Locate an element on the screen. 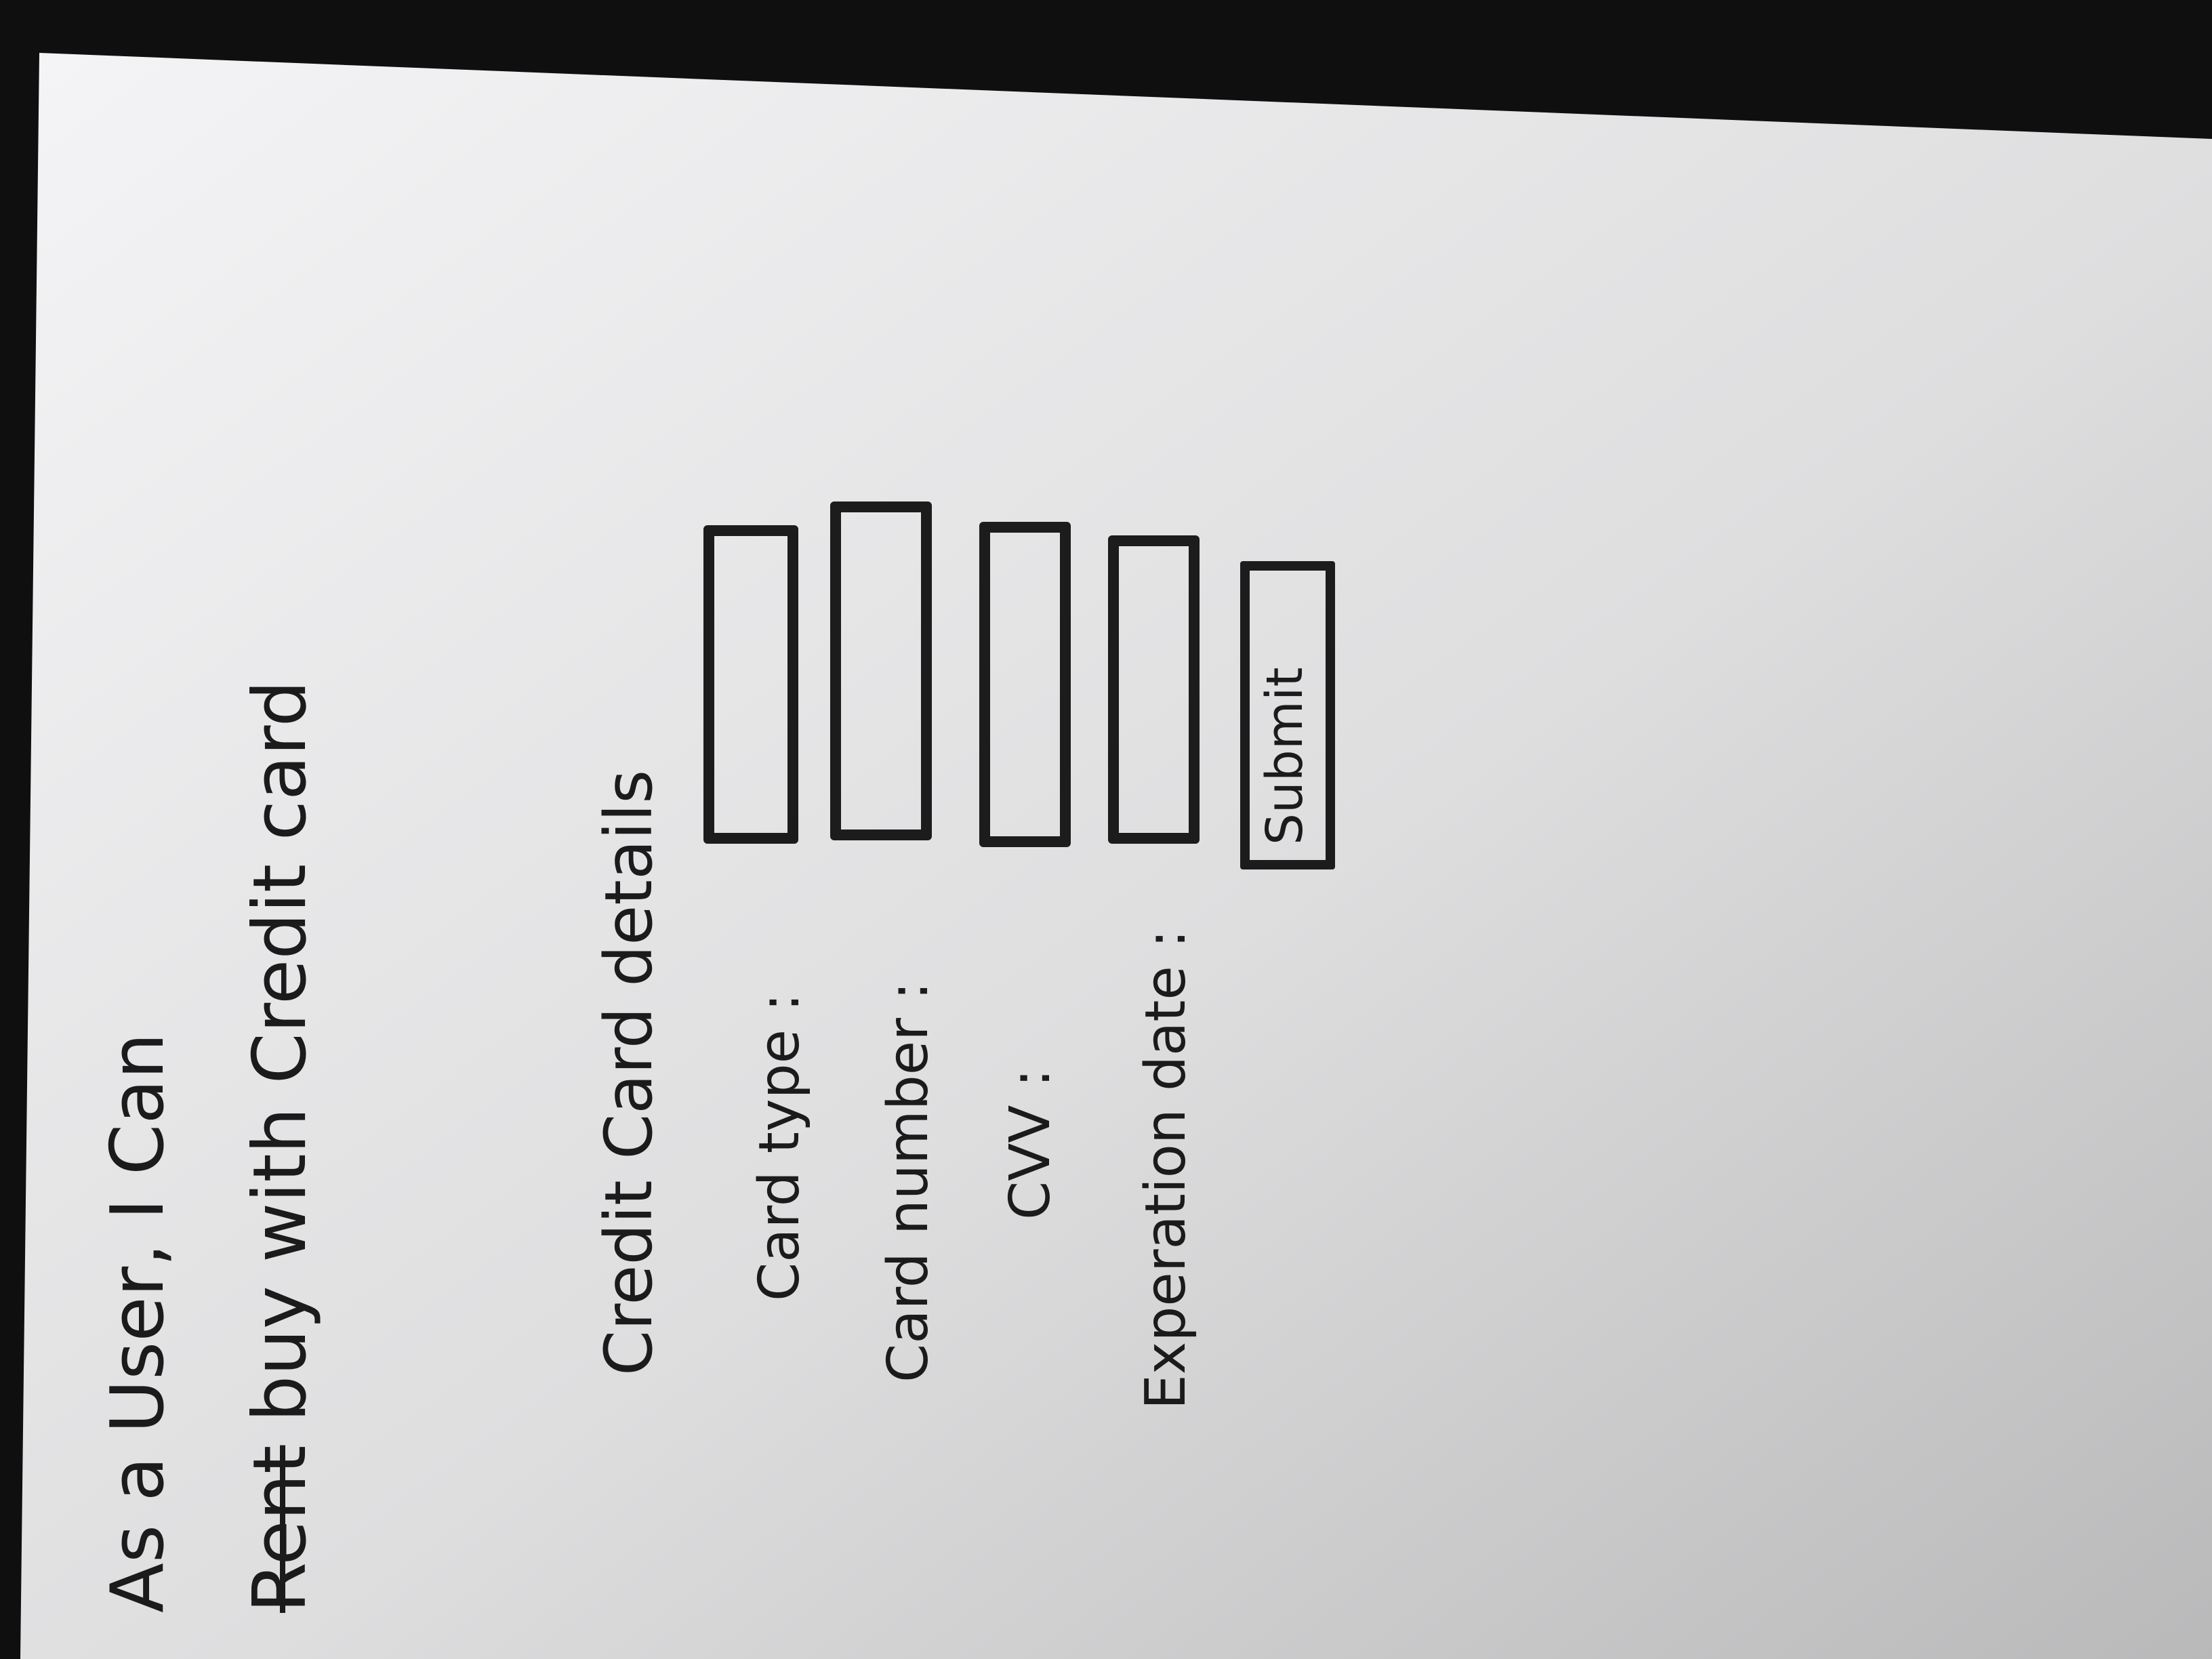 The height and width of the screenshot is (1659, 2212). submit-button-label: Submit is located at coordinates (1285, 756).